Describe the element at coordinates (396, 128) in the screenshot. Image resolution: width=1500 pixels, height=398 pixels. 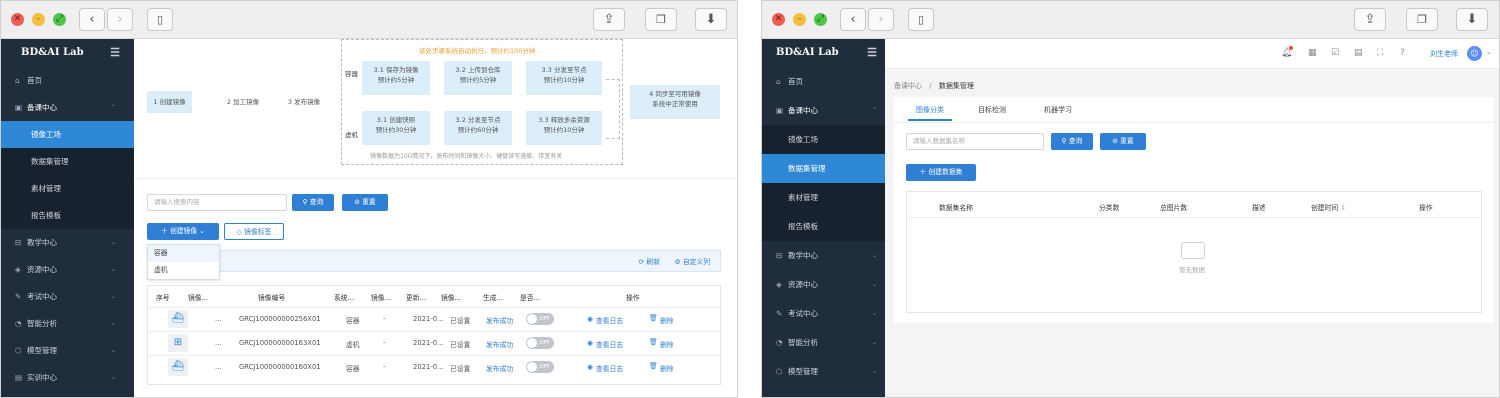
I see `flow-box-snapshot: 3.1 创建快照 预计约30分钟` at that location.